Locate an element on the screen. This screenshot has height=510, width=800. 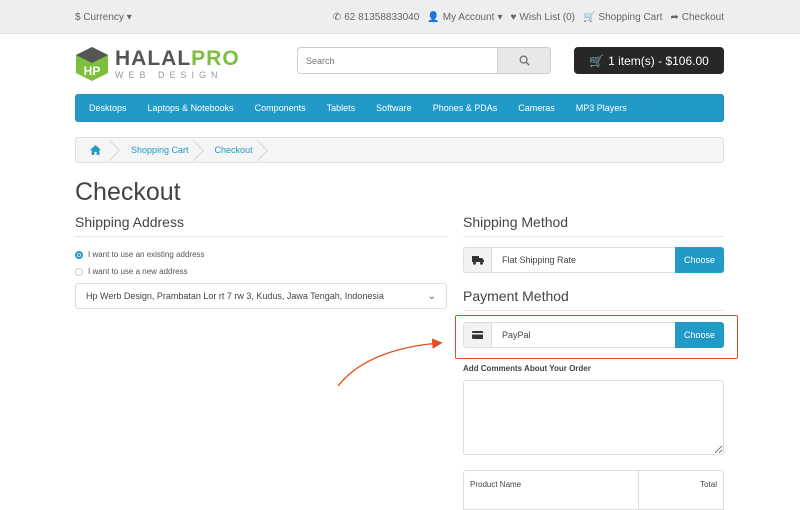
home-icon is located at coordinates (95, 150).